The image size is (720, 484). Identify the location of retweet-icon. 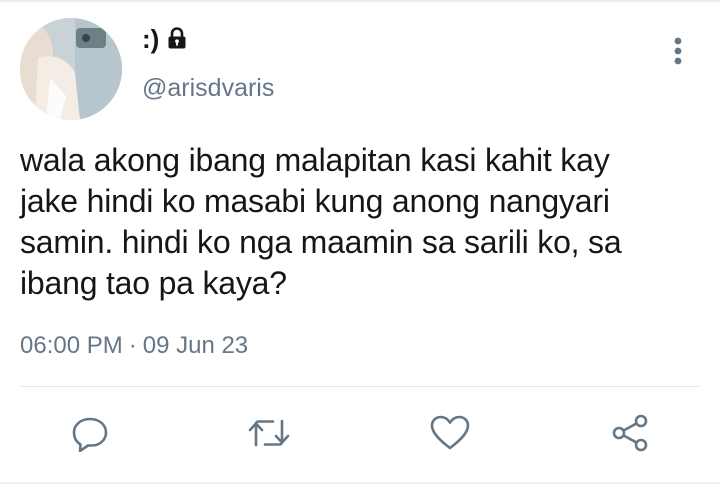
(269, 435).